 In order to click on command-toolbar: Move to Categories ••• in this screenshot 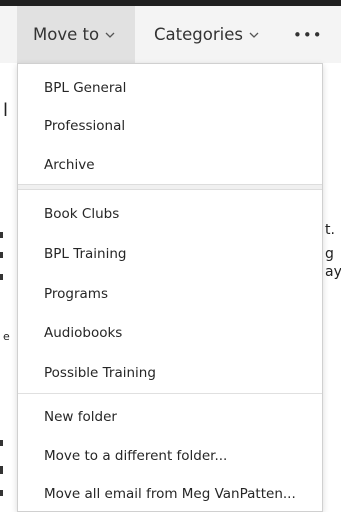, I will do `click(170, 34)`.